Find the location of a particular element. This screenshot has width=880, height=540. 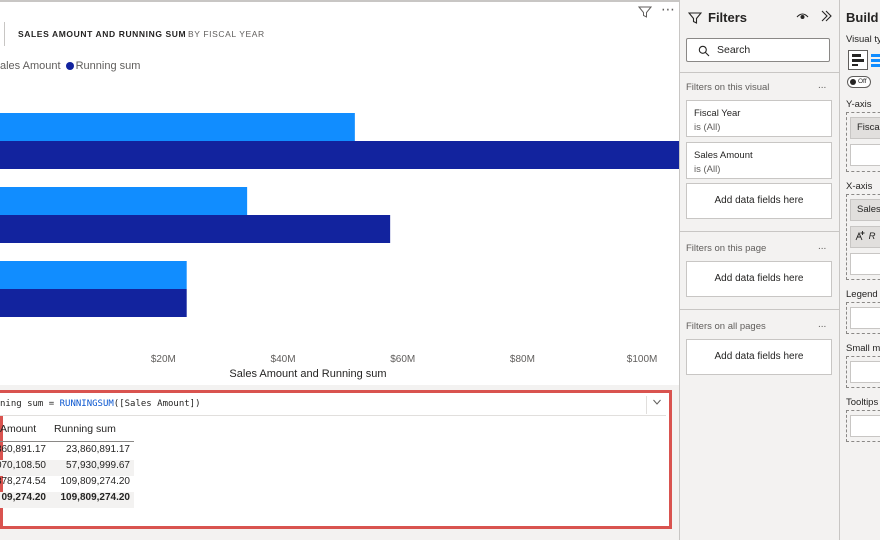

table-total-cell: 109,809,274.20 is located at coordinates (95, 497).